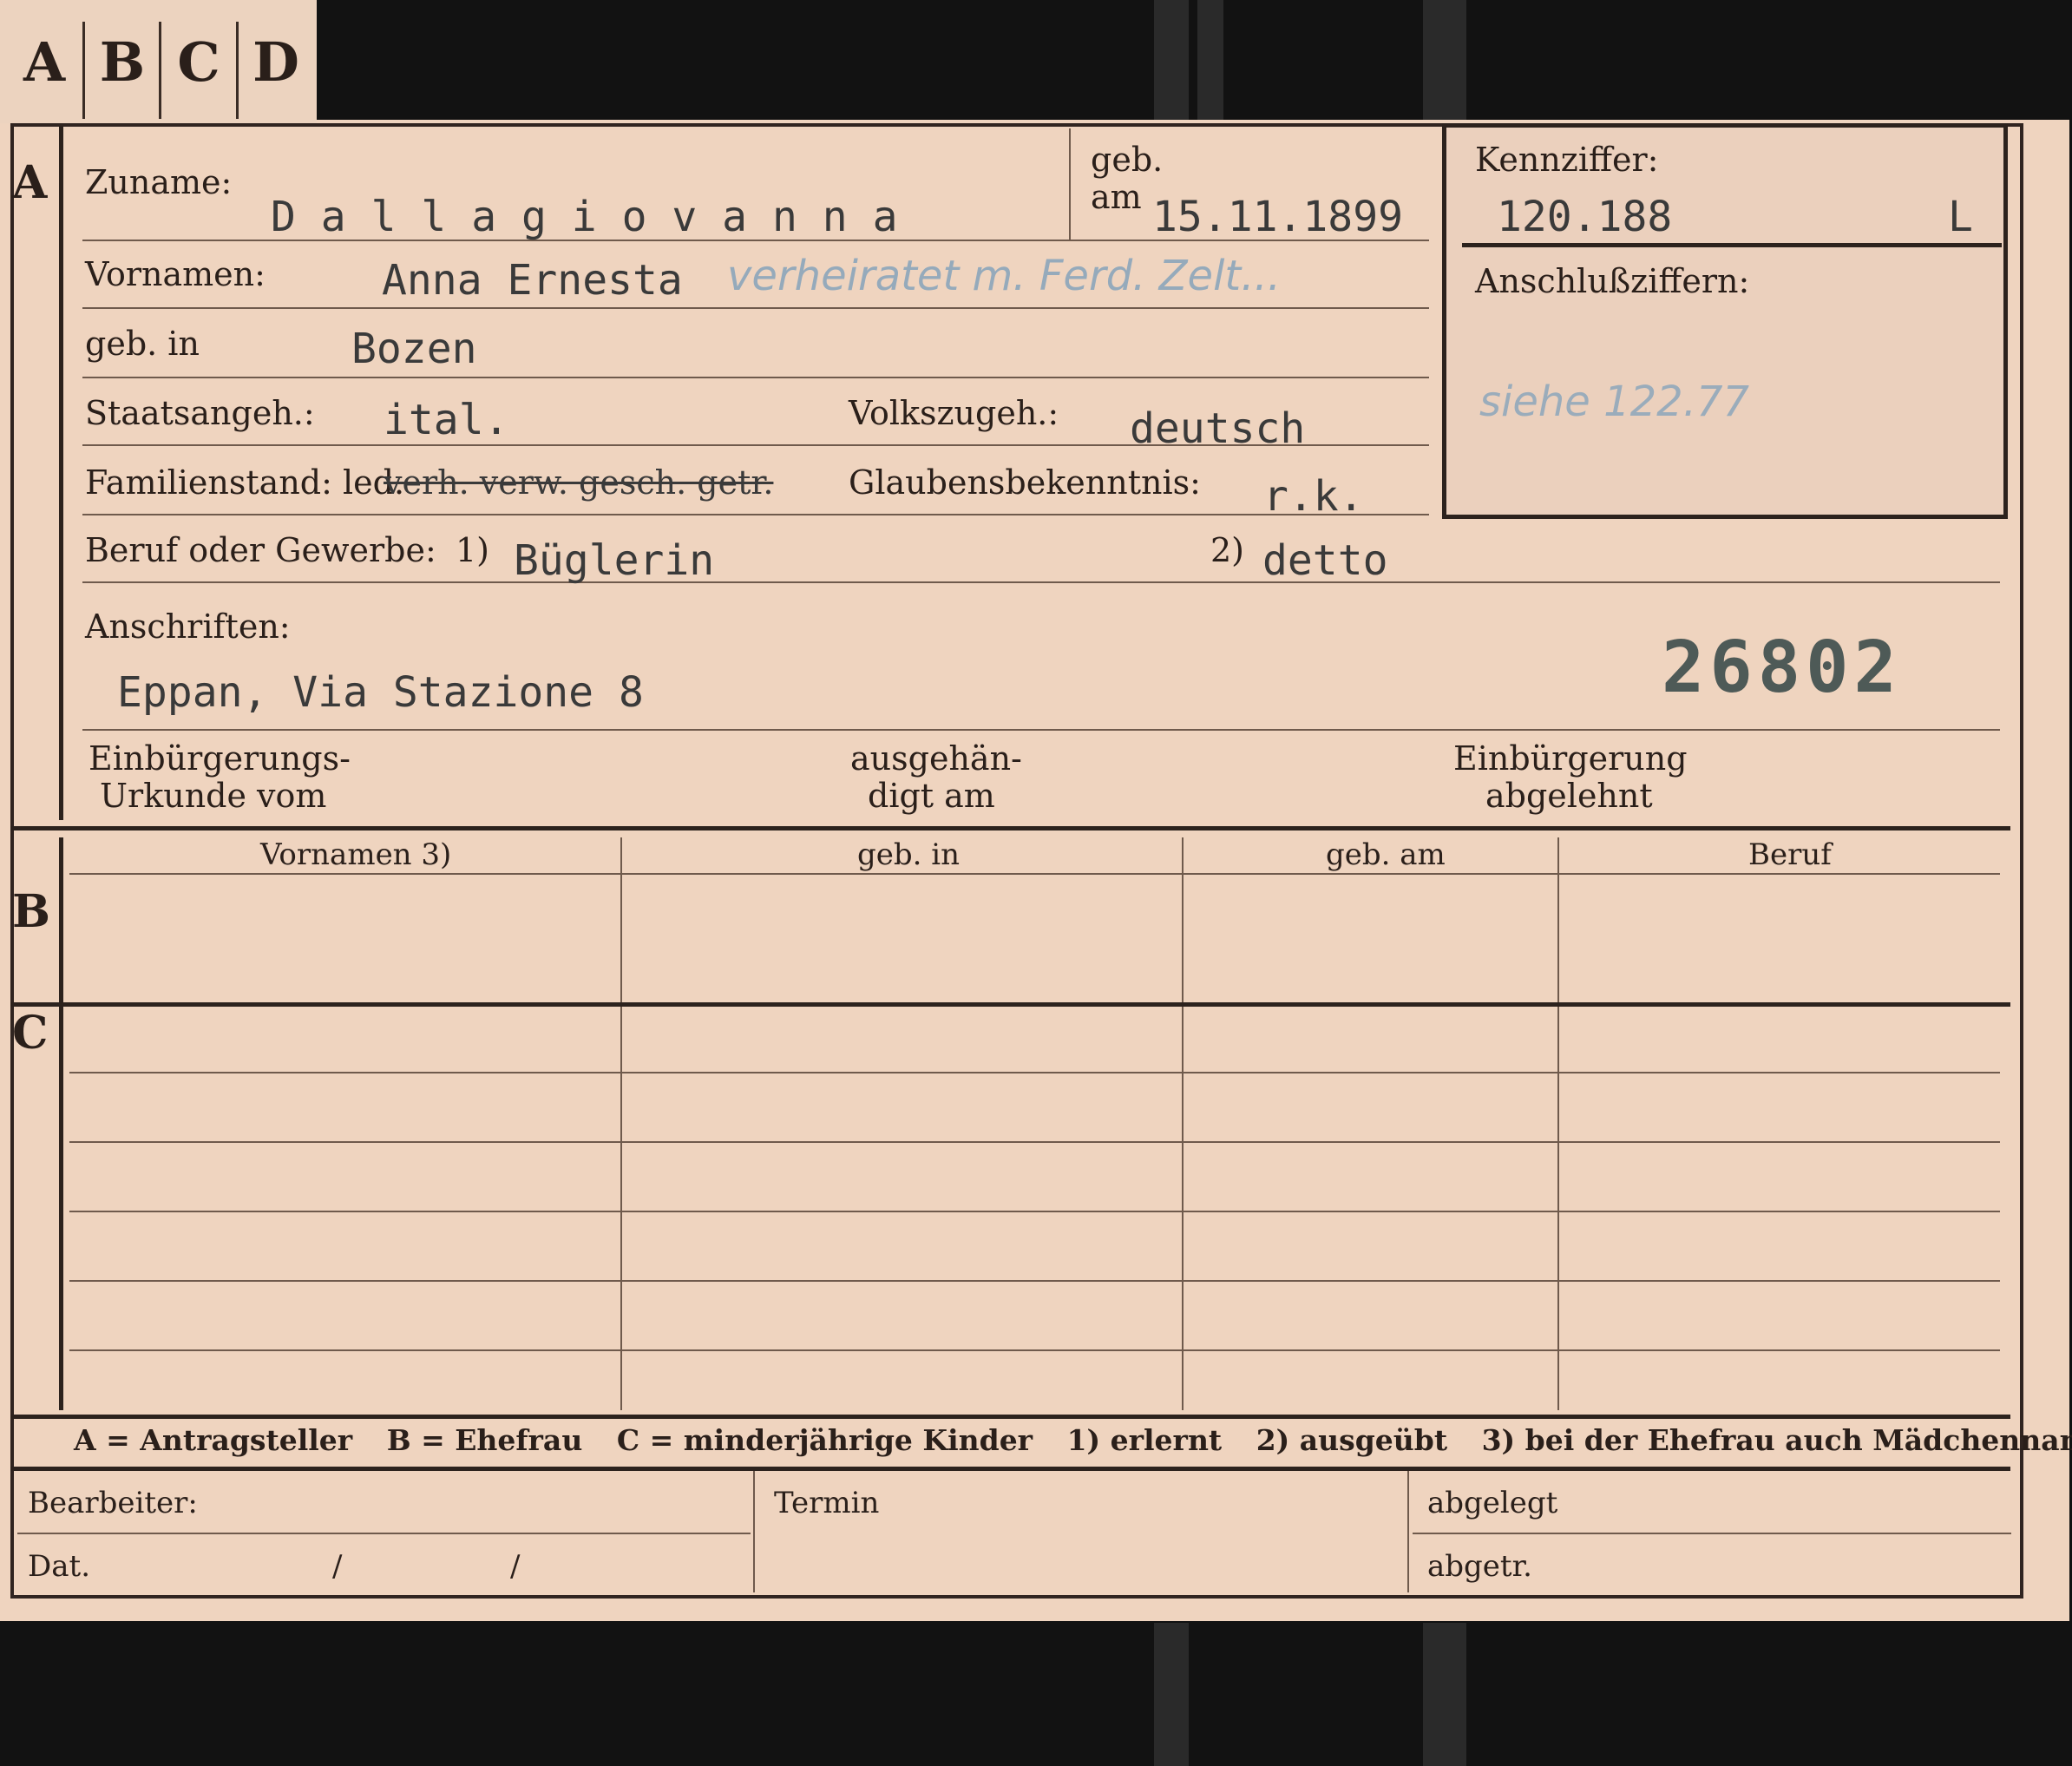 This screenshot has height=1766, width=2072. I want to click on kennziffer-suffix: L, so click(1960, 217).